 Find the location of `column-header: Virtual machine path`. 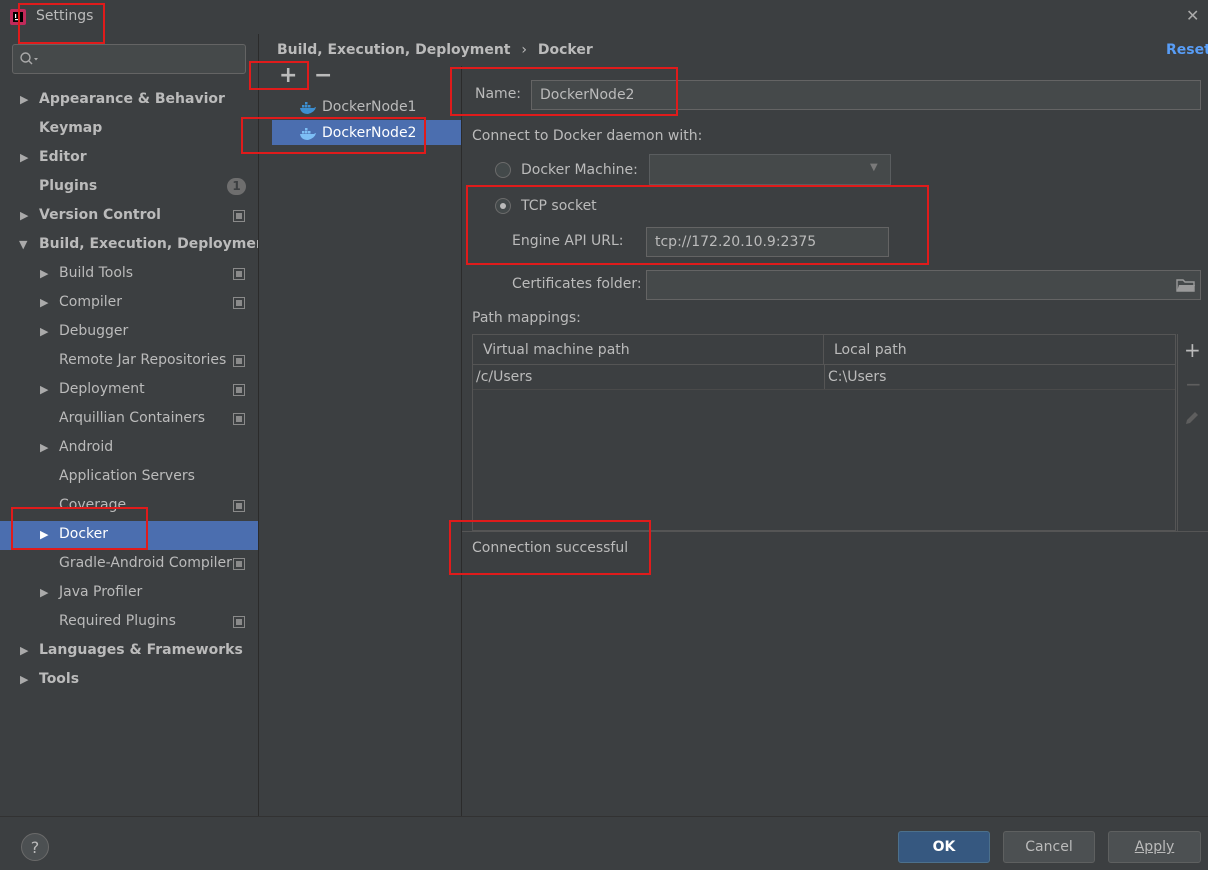

column-header: Virtual machine path is located at coordinates (648, 350).